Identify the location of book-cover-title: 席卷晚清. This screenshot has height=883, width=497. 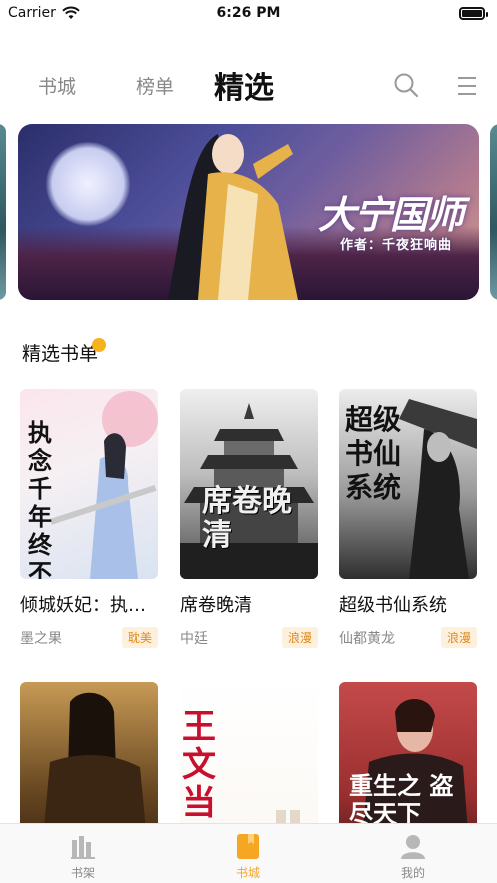
(247, 518).